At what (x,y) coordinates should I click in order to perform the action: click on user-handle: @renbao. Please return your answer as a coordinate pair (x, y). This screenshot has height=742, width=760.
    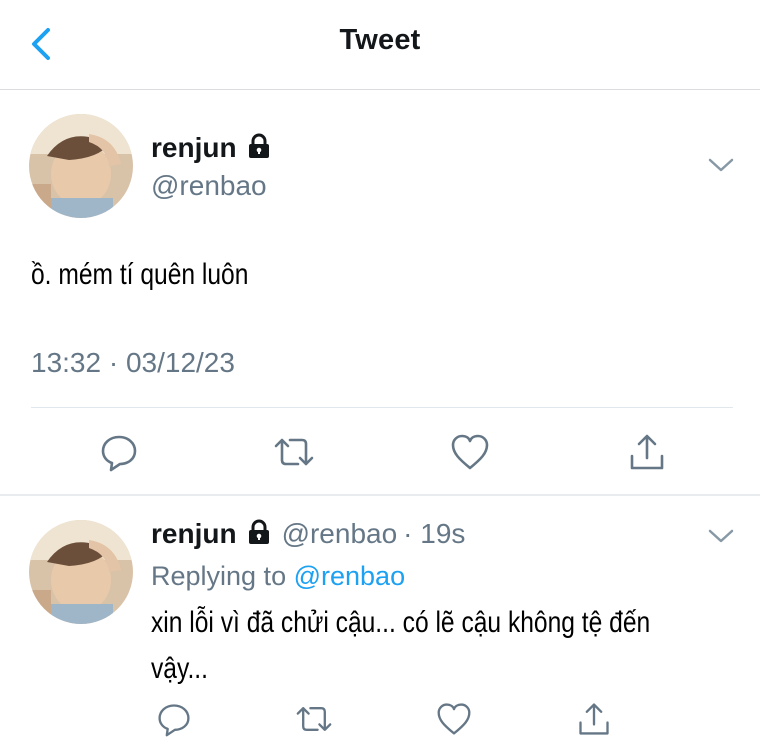
    Looking at the image, I should click on (209, 186).